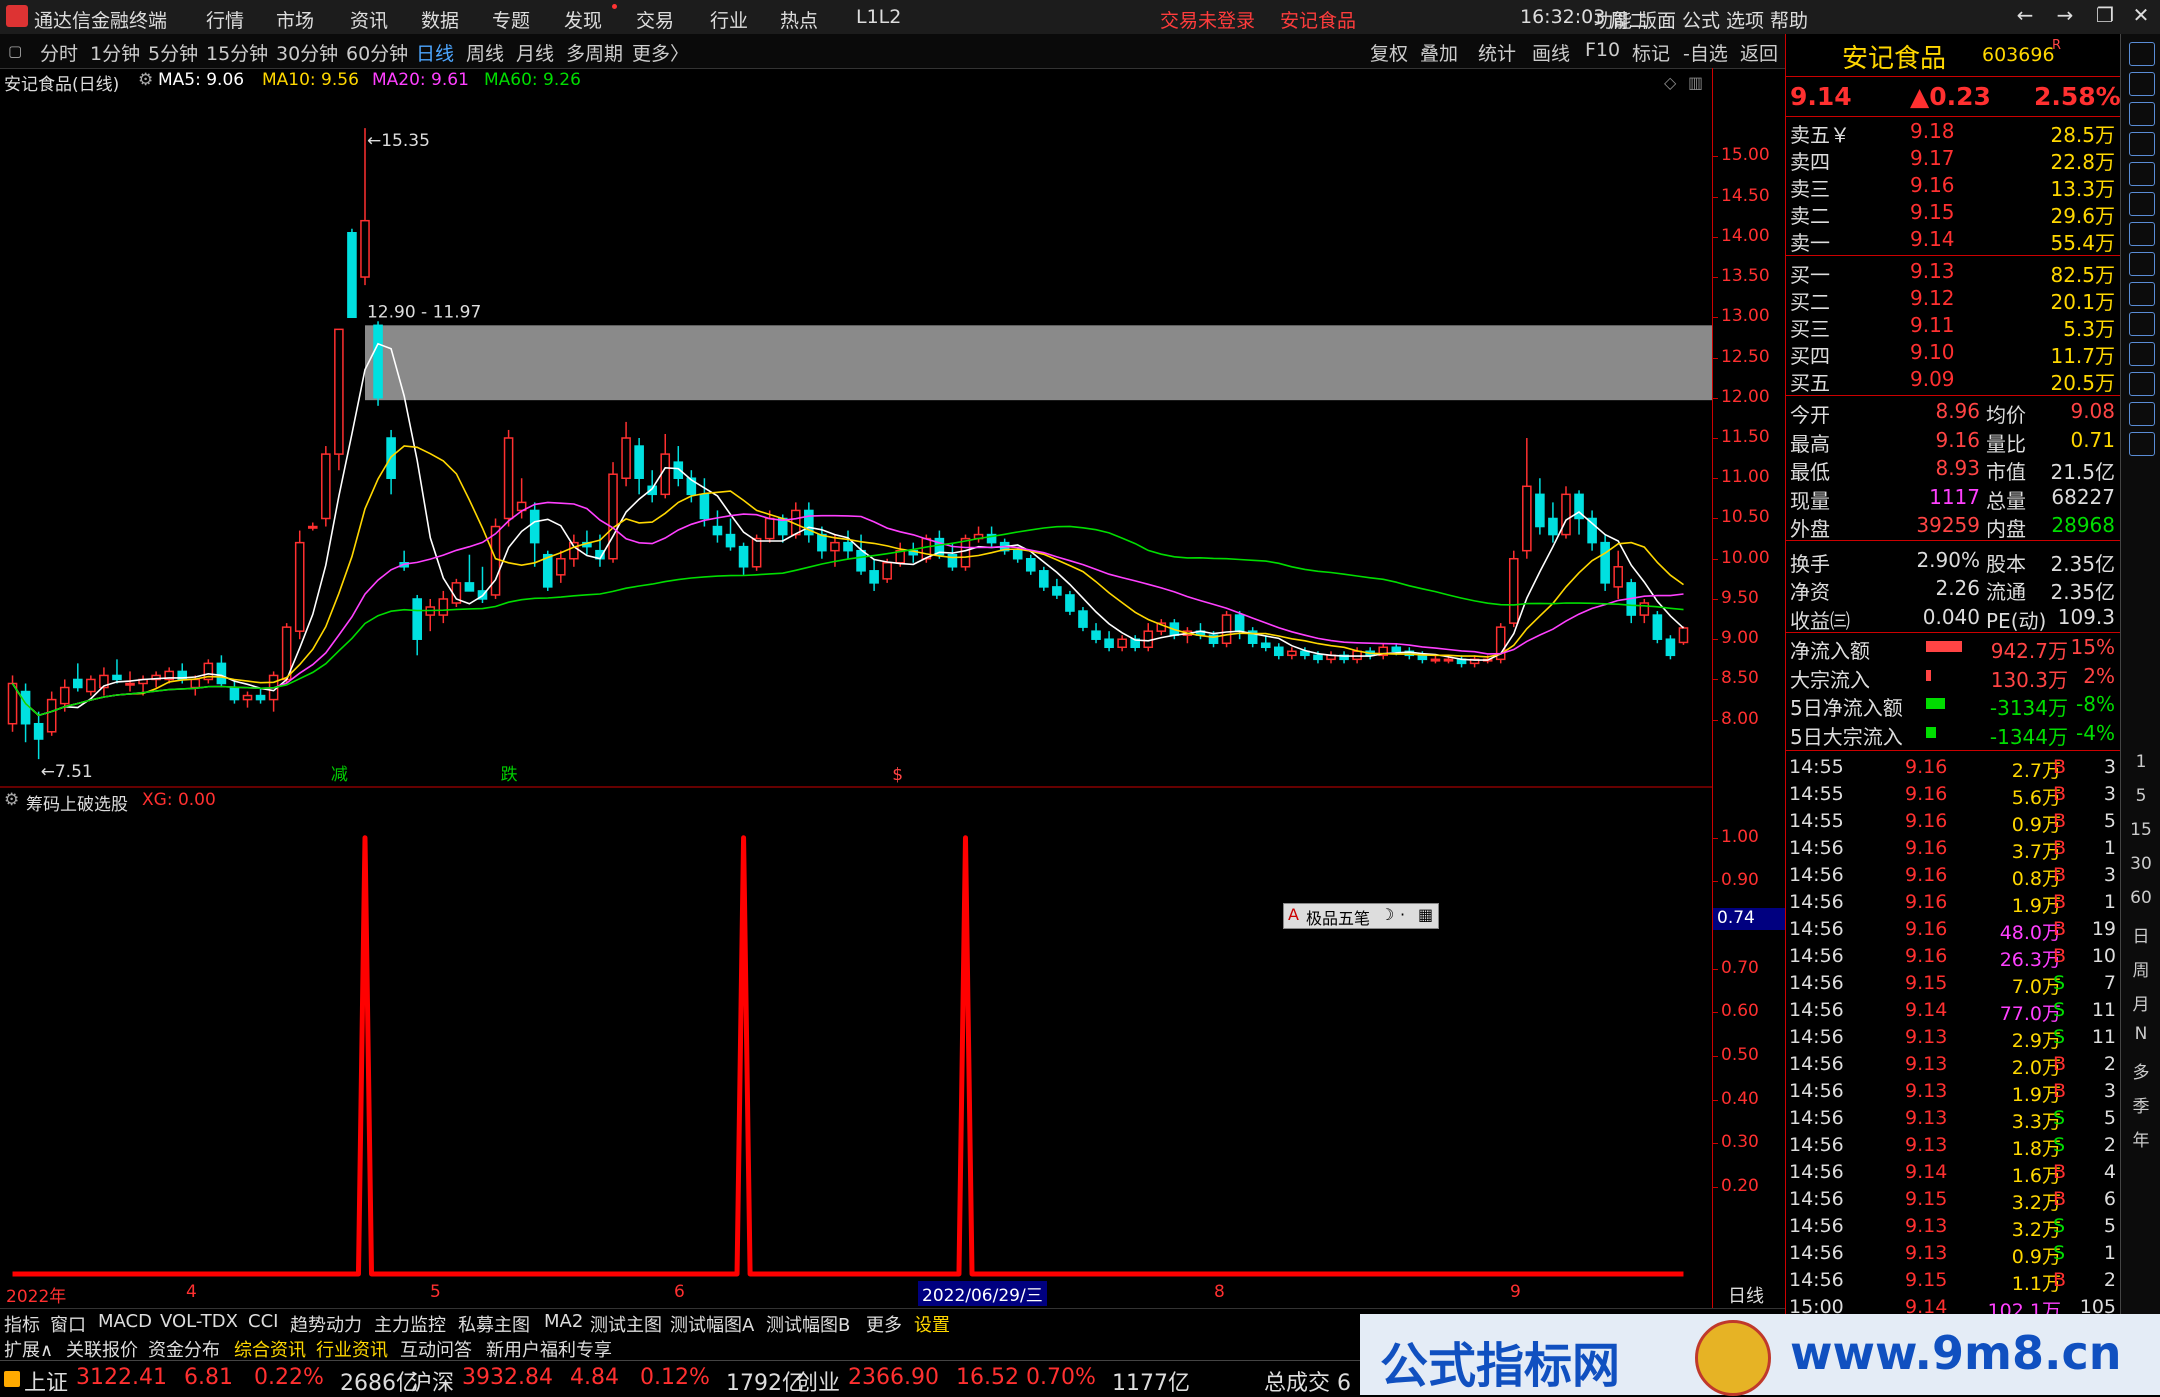 The image size is (2160, 1397). Describe the element at coordinates (799, 19) in the screenshot. I see `menu-8: 热点` at that location.